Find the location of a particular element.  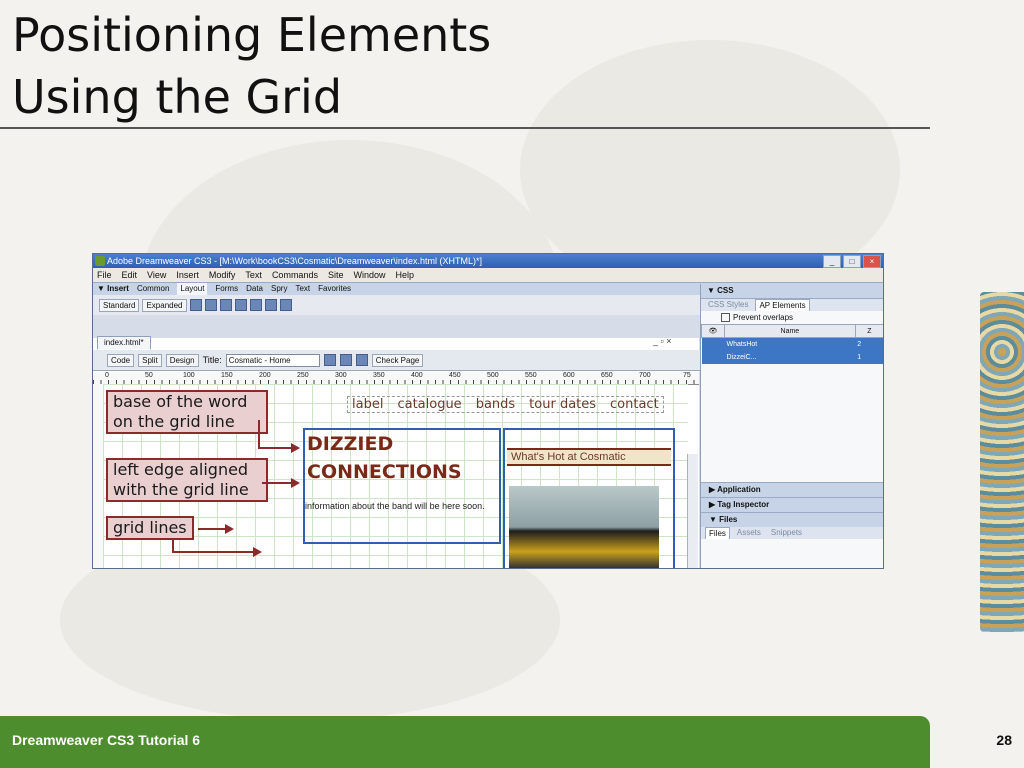

ruler-tick: 350 is located at coordinates (379, 375).